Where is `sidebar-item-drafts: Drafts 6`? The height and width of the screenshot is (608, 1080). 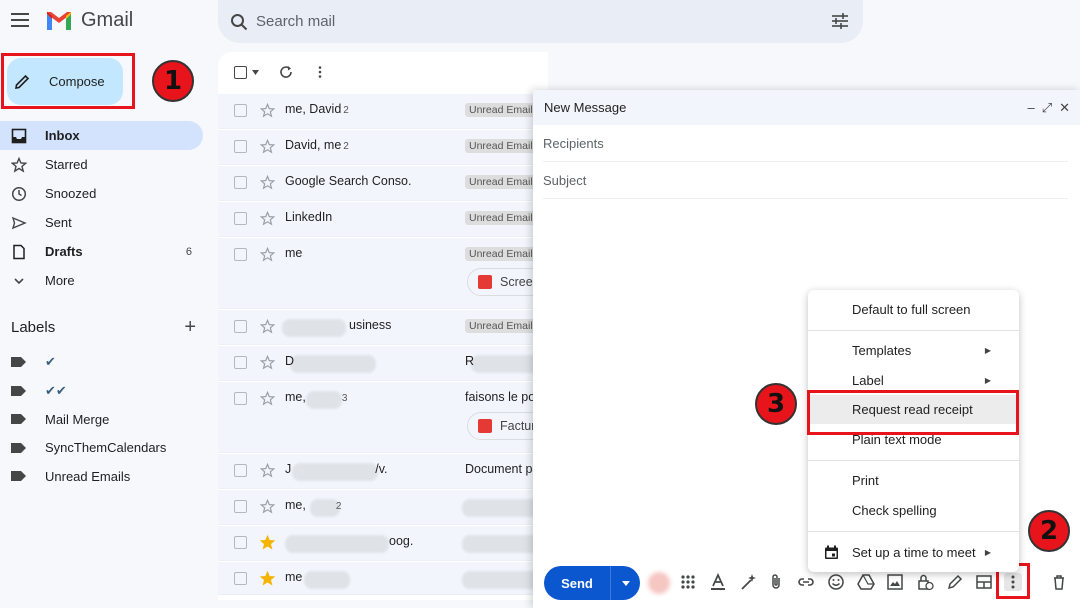
sidebar-item-drafts: Drafts 6 is located at coordinates (101, 251).